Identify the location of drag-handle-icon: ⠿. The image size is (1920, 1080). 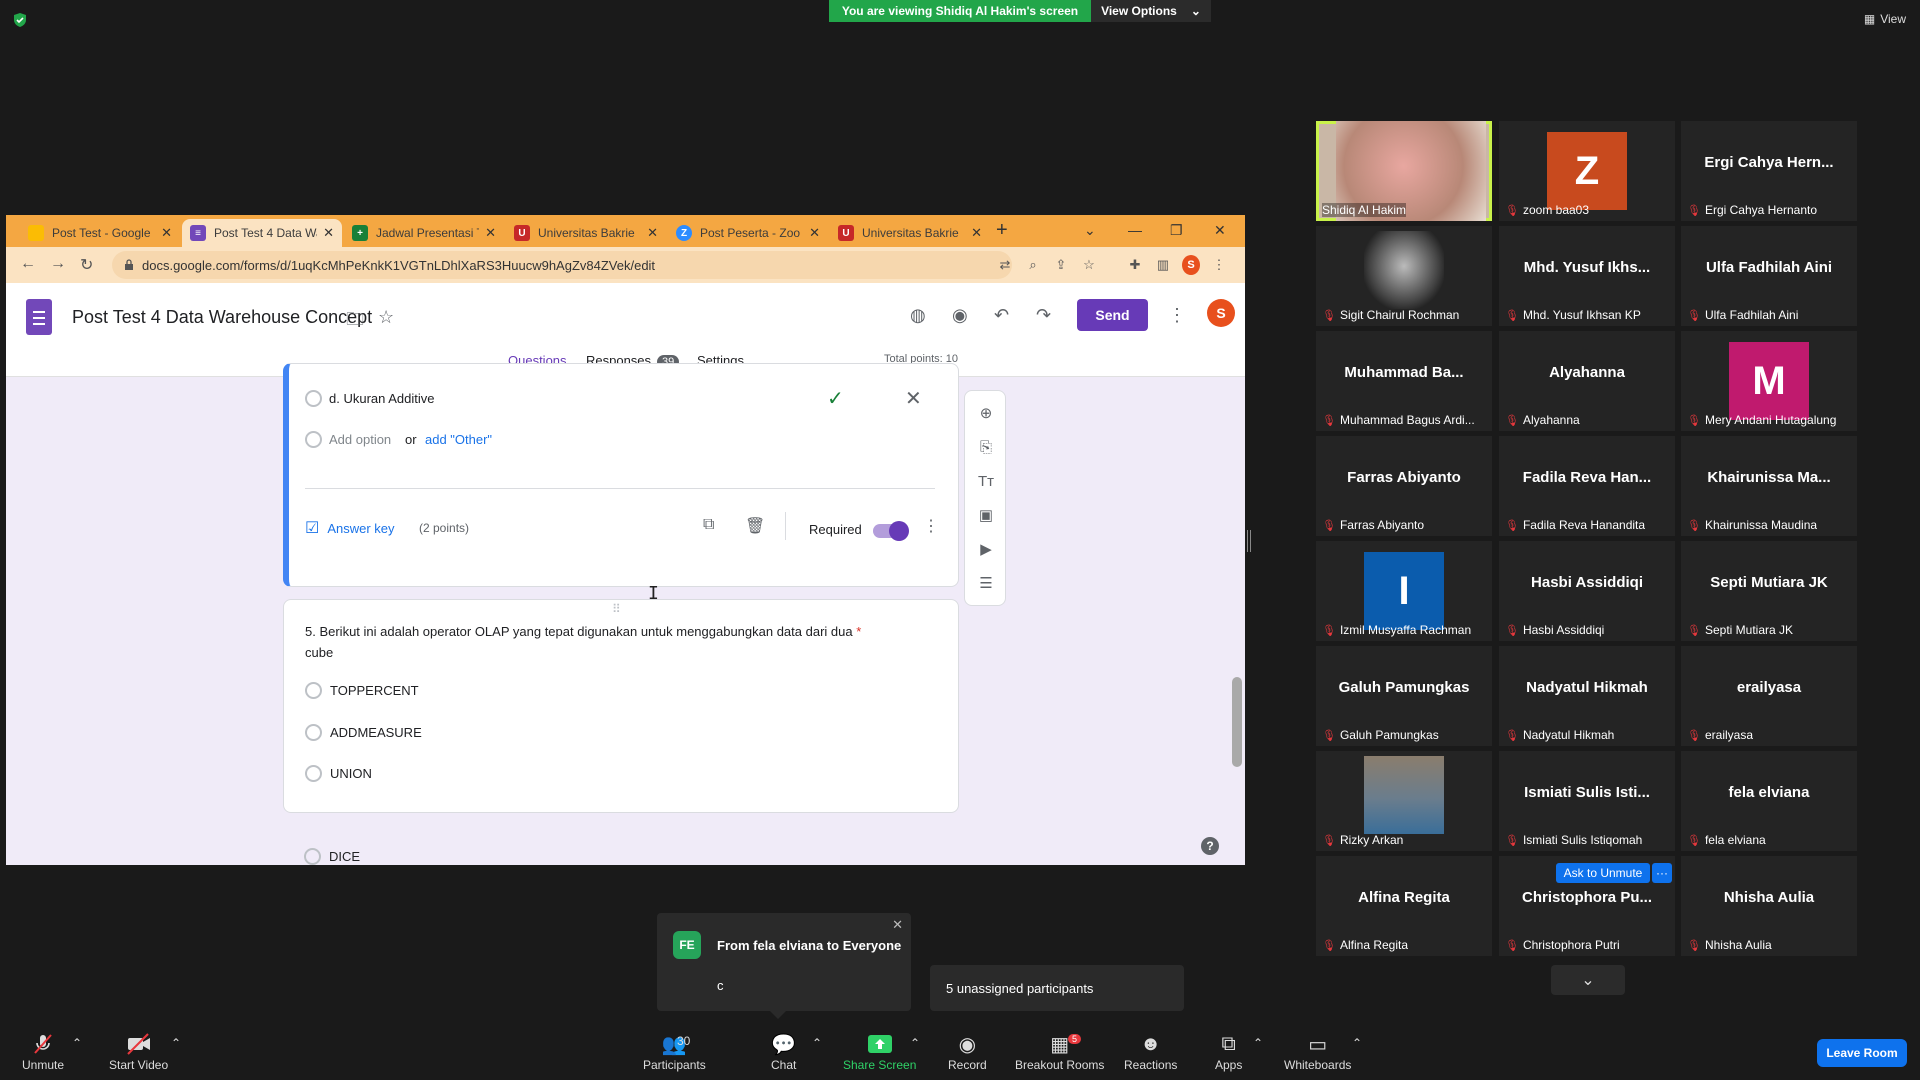
(616, 609).